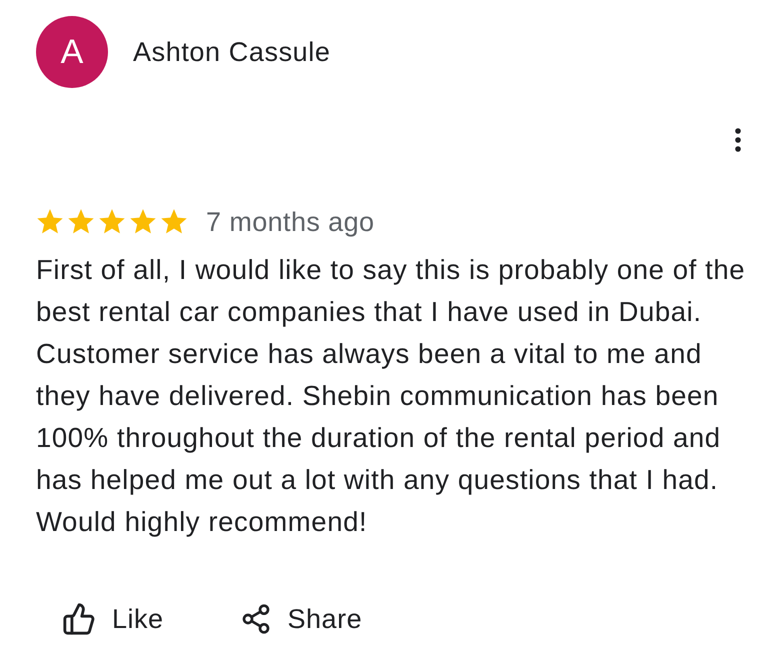  I want to click on like-button: Like, so click(113, 619).